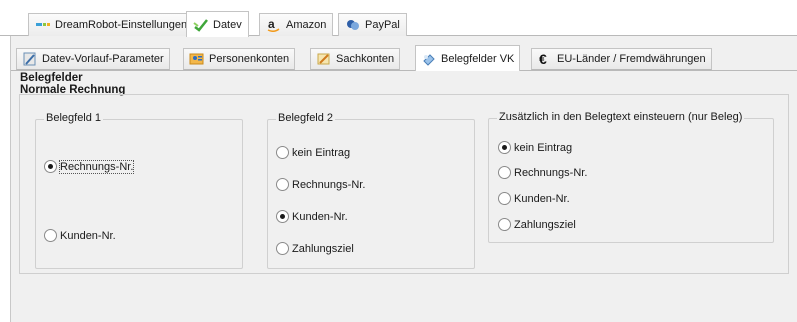  Describe the element at coordinates (249, 59) in the screenshot. I see `tab-label: Personenkonten` at that location.